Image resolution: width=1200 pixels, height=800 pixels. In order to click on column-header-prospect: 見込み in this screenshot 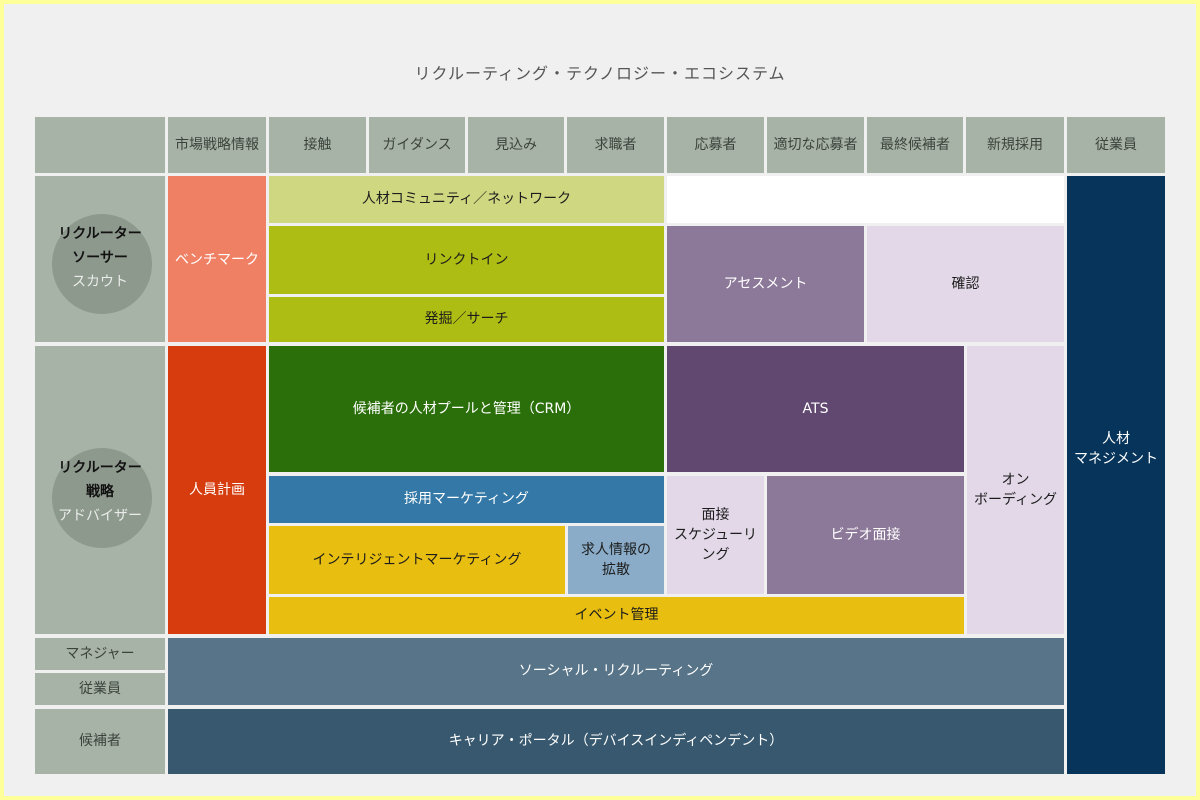, I will do `click(516, 145)`.